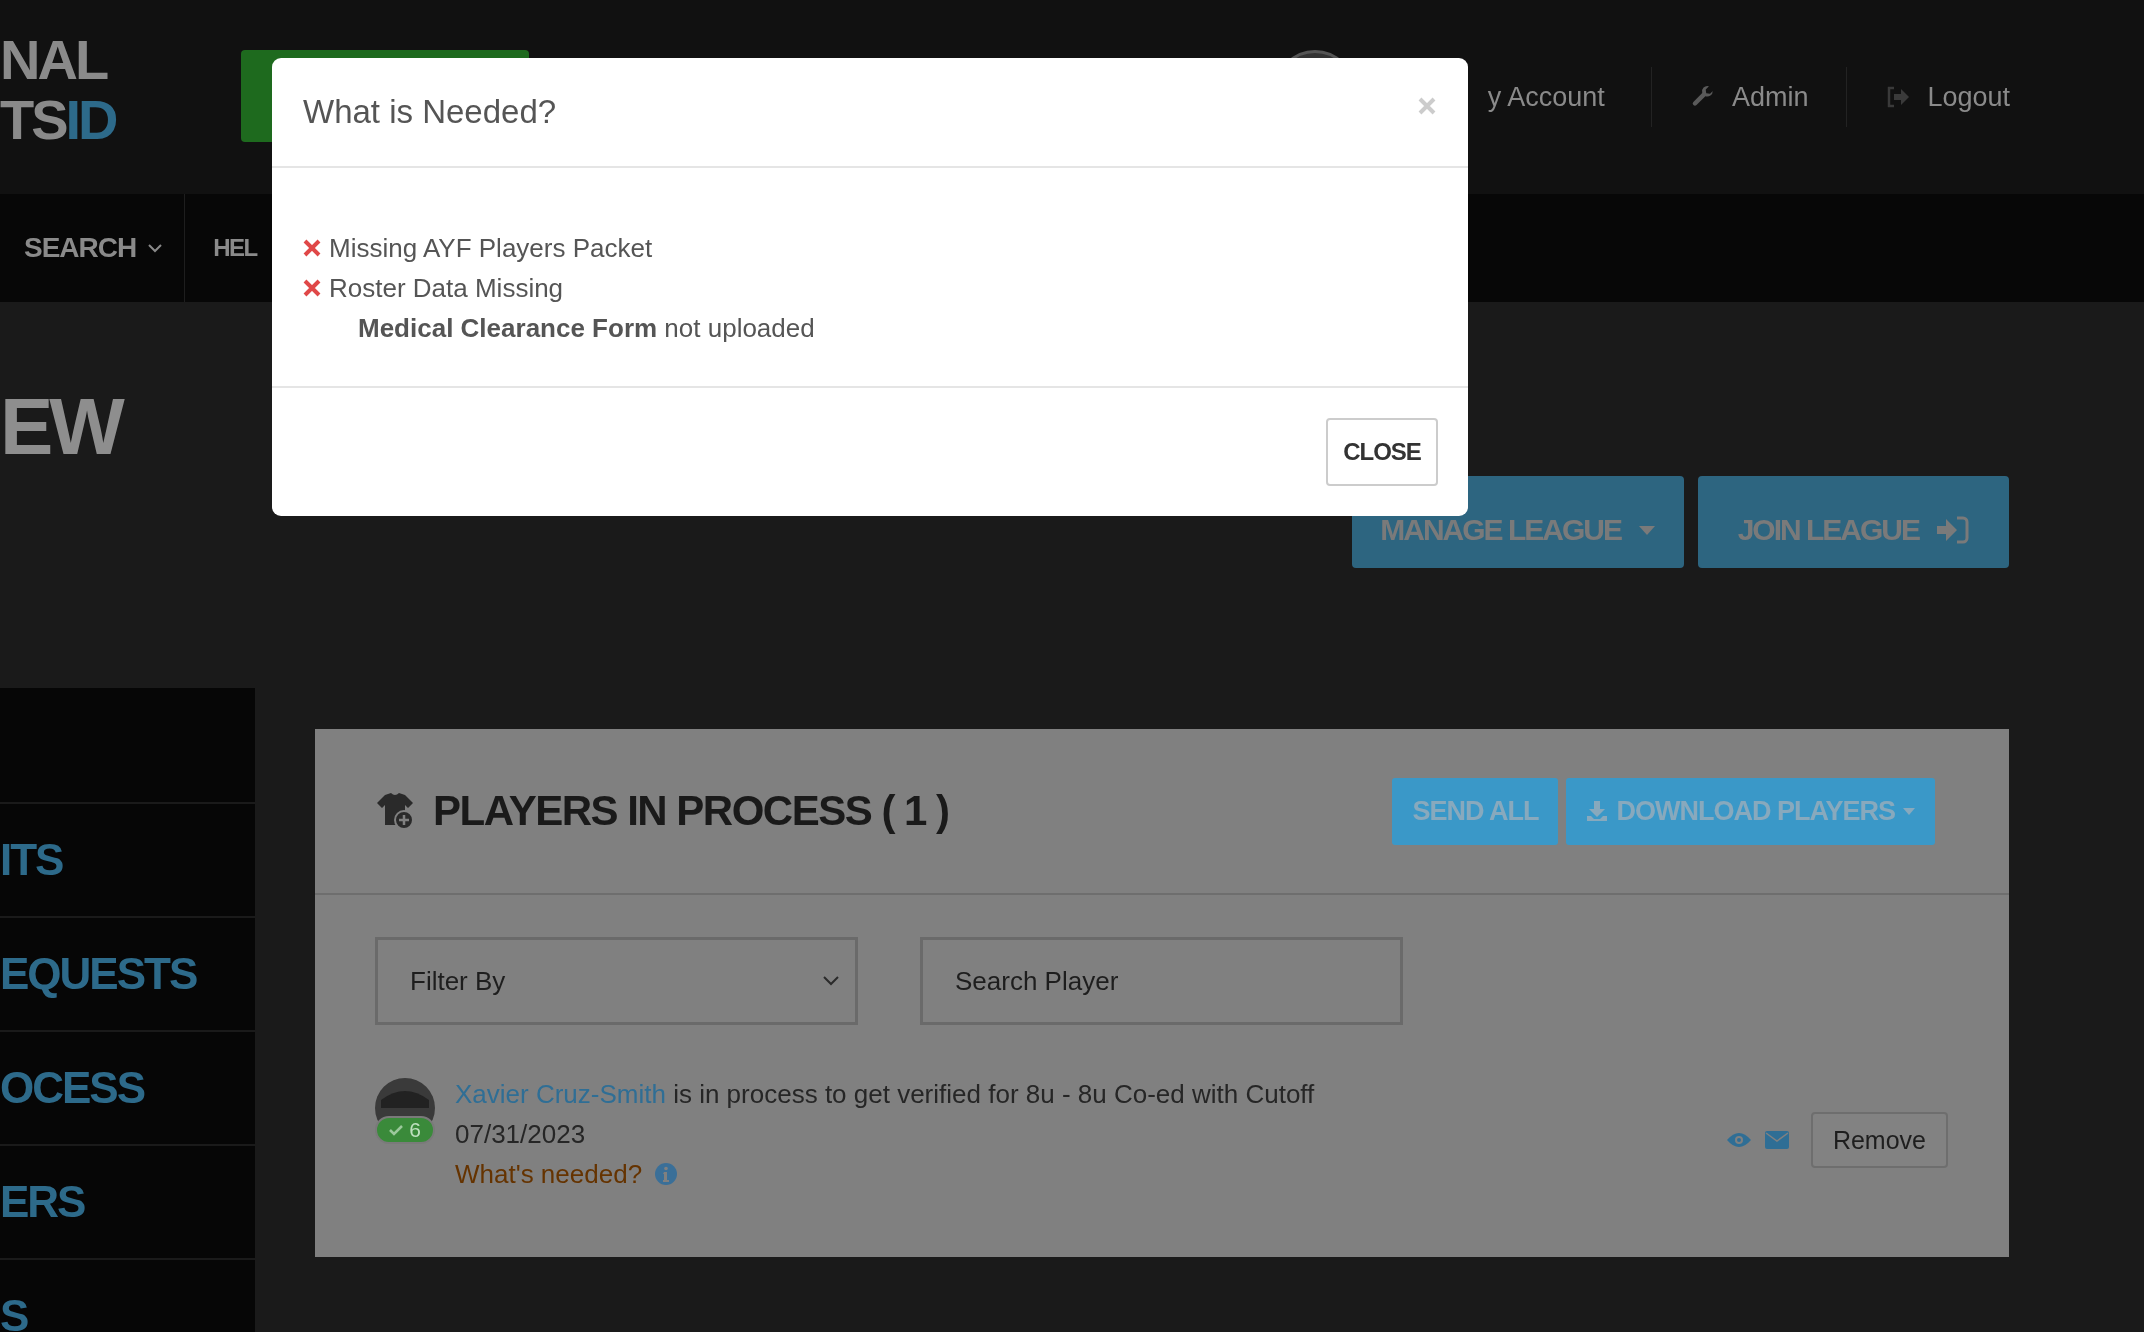 The width and height of the screenshot is (2144, 1332). Describe the element at coordinates (127, 1087) in the screenshot. I see `sidebar-item: OCESS` at that location.